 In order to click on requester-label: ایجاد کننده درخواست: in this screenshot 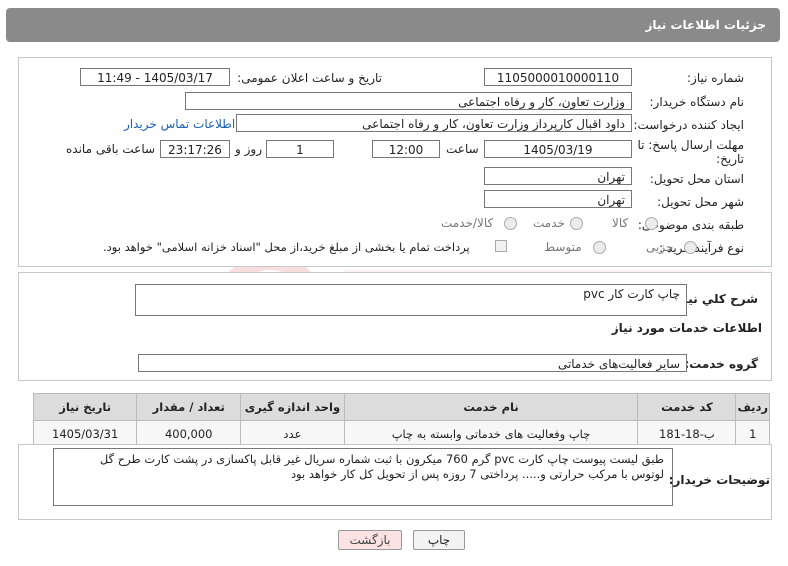, I will do `click(688, 125)`.